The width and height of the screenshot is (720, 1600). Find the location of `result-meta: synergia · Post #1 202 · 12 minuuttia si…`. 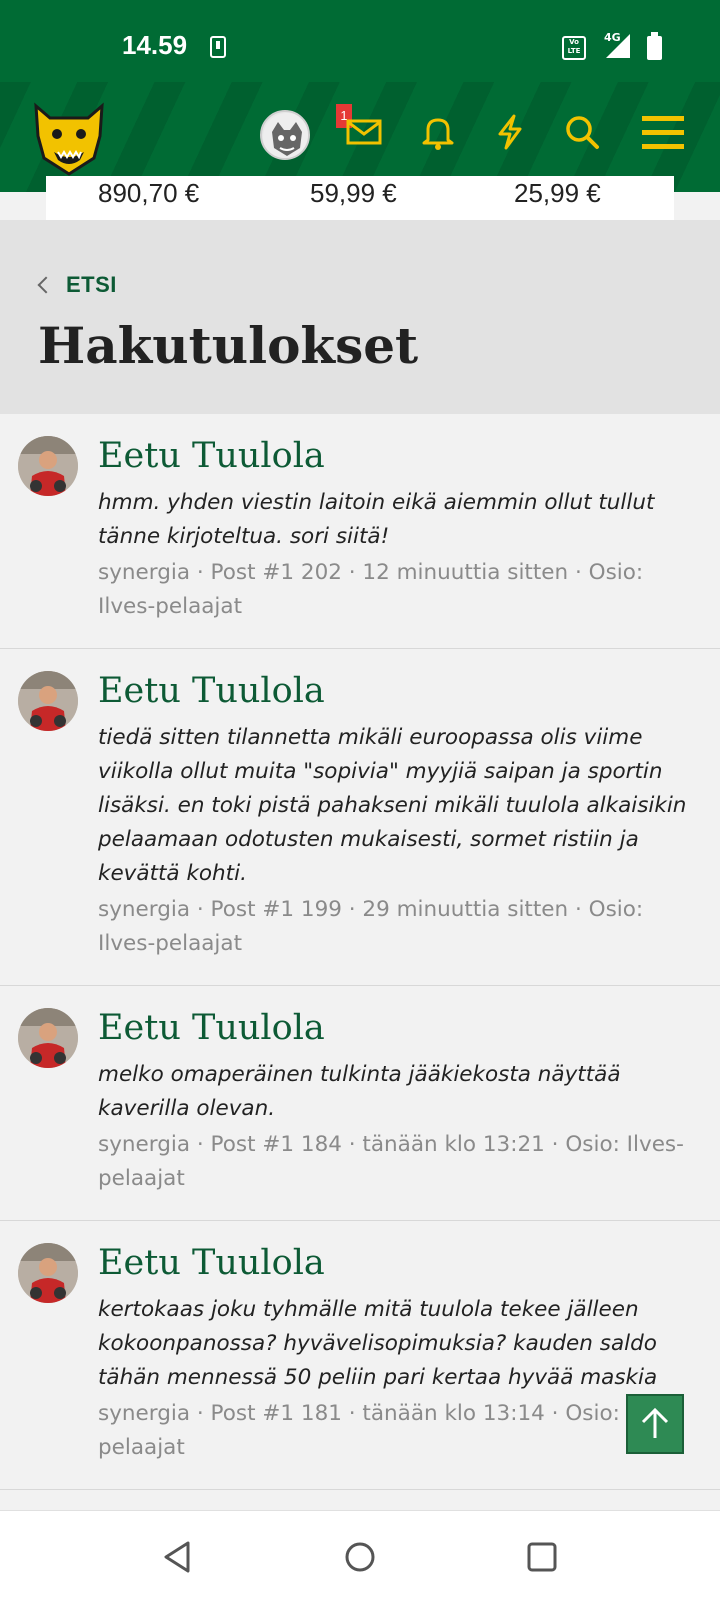

result-meta: synergia · Post #1 202 · 12 minuuttia si… is located at coordinates (371, 589).